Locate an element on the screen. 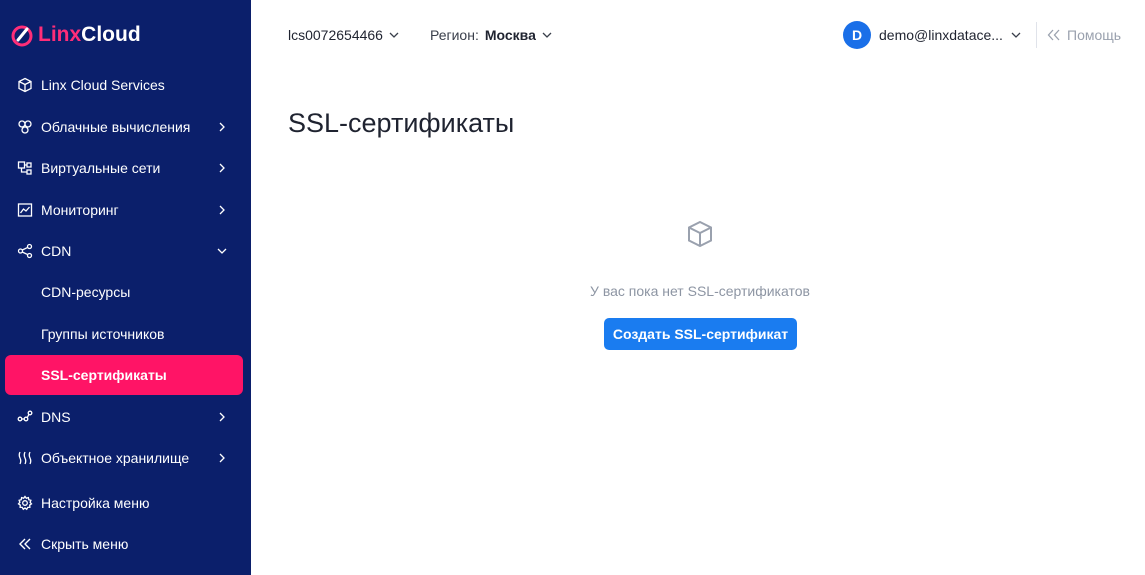 The image size is (1145, 575). sidebar-item-label: DNS is located at coordinates (56, 417).